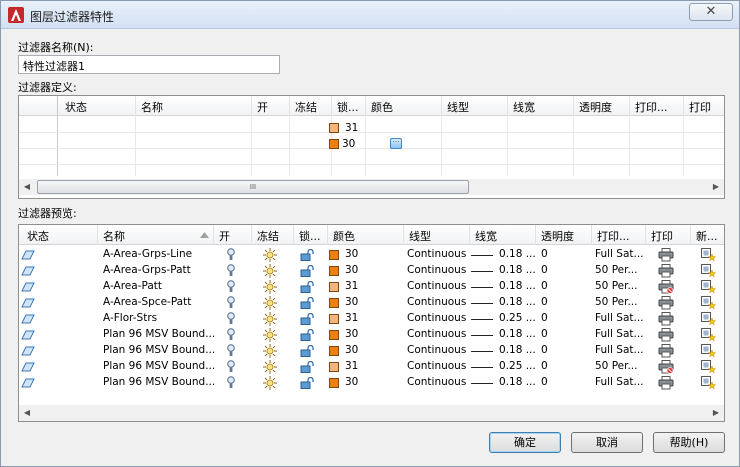  I want to click on column-header-color: 颜色, so click(382, 107).